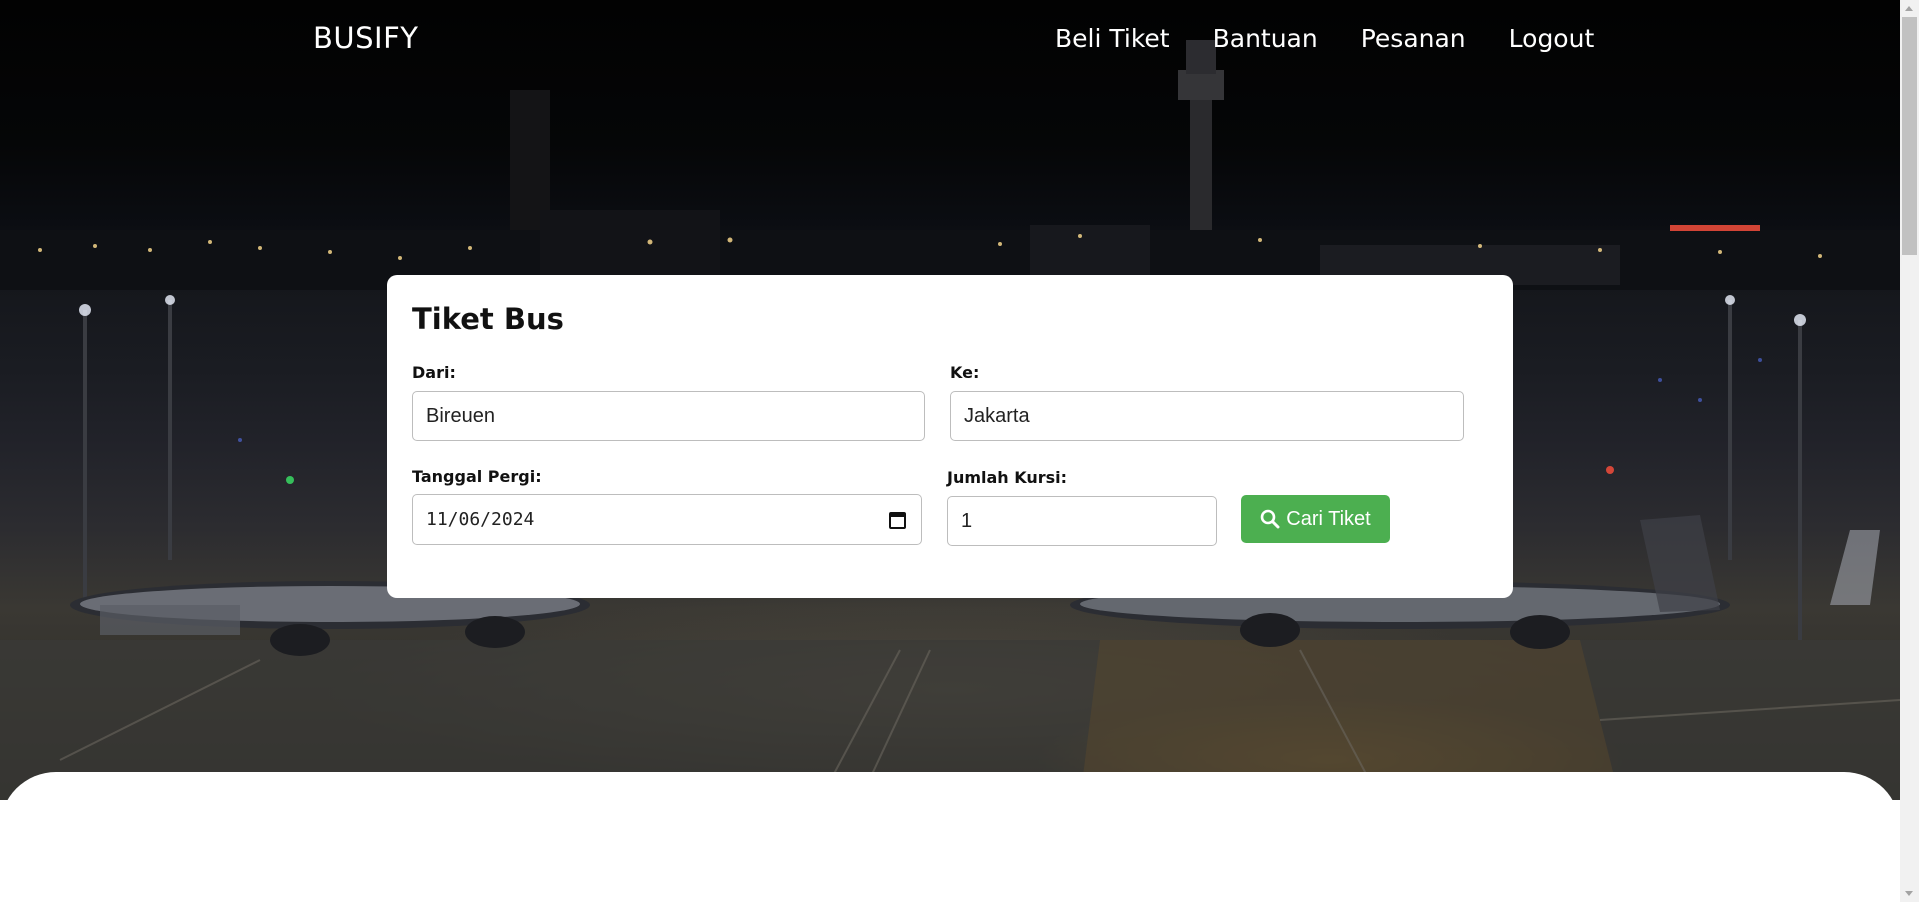  What do you see at coordinates (488, 319) in the screenshot?
I see `card-title: Tiket Bus` at bounding box center [488, 319].